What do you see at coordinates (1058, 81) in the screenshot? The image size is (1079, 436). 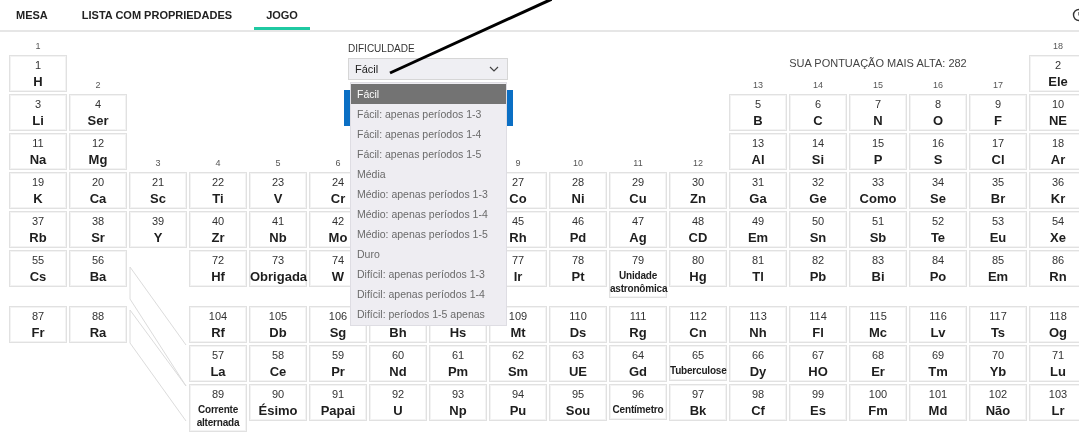 I see `element-symbol: Ele` at bounding box center [1058, 81].